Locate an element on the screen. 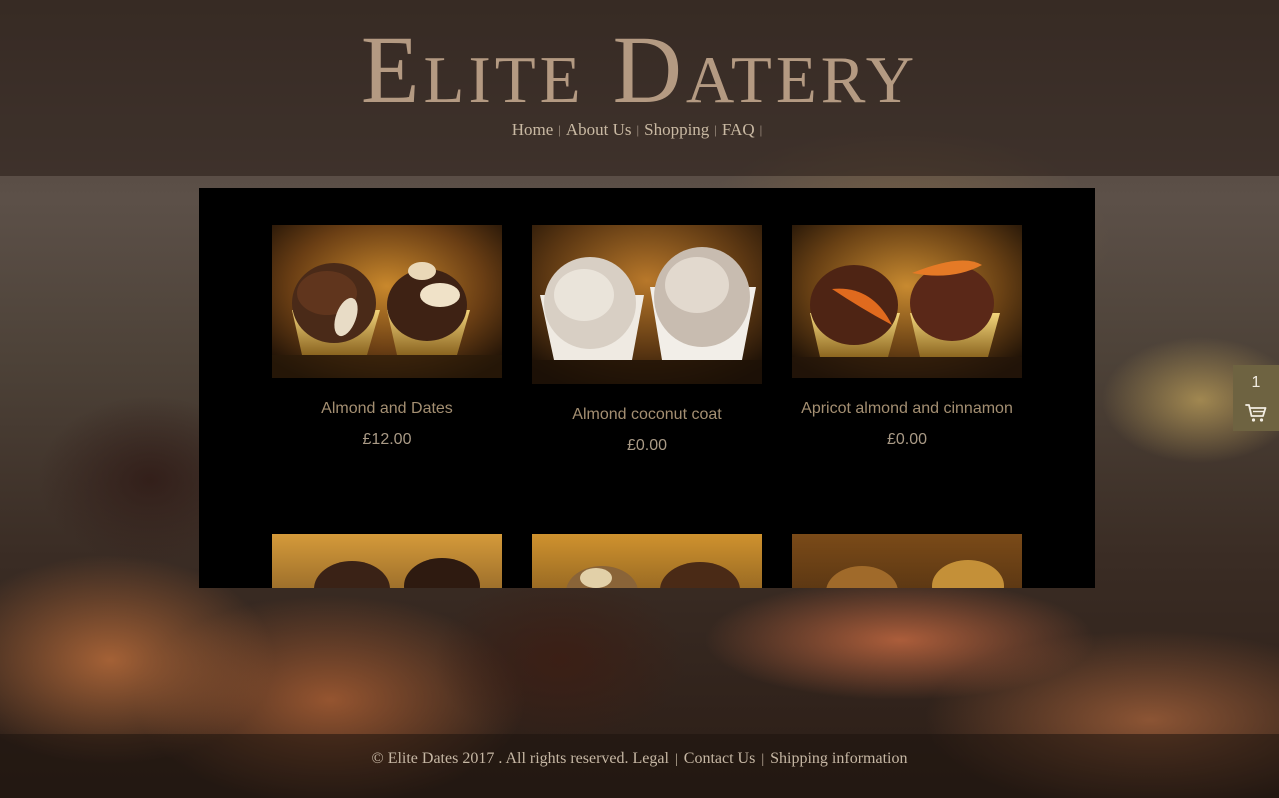  cart-widget: 1 is located at coordinates (1256, 398).